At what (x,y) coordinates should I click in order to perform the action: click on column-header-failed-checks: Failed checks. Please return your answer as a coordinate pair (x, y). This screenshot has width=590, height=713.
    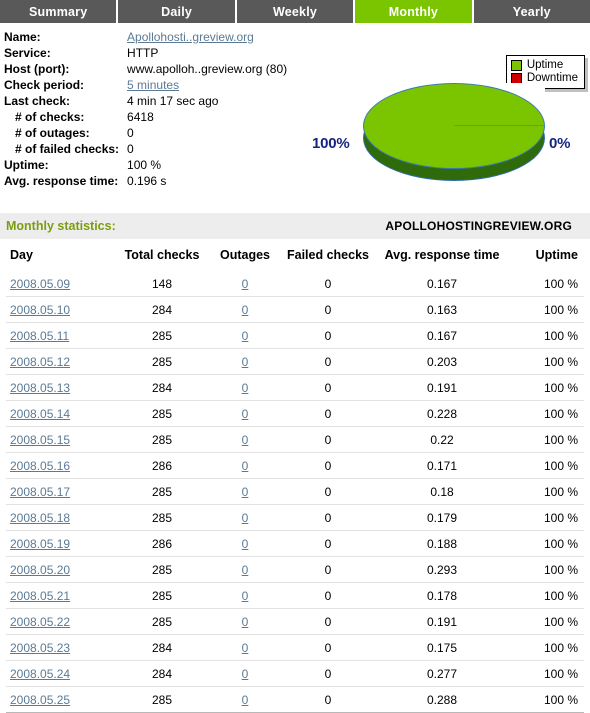
    Looking at the image, I should click on (328, 255).